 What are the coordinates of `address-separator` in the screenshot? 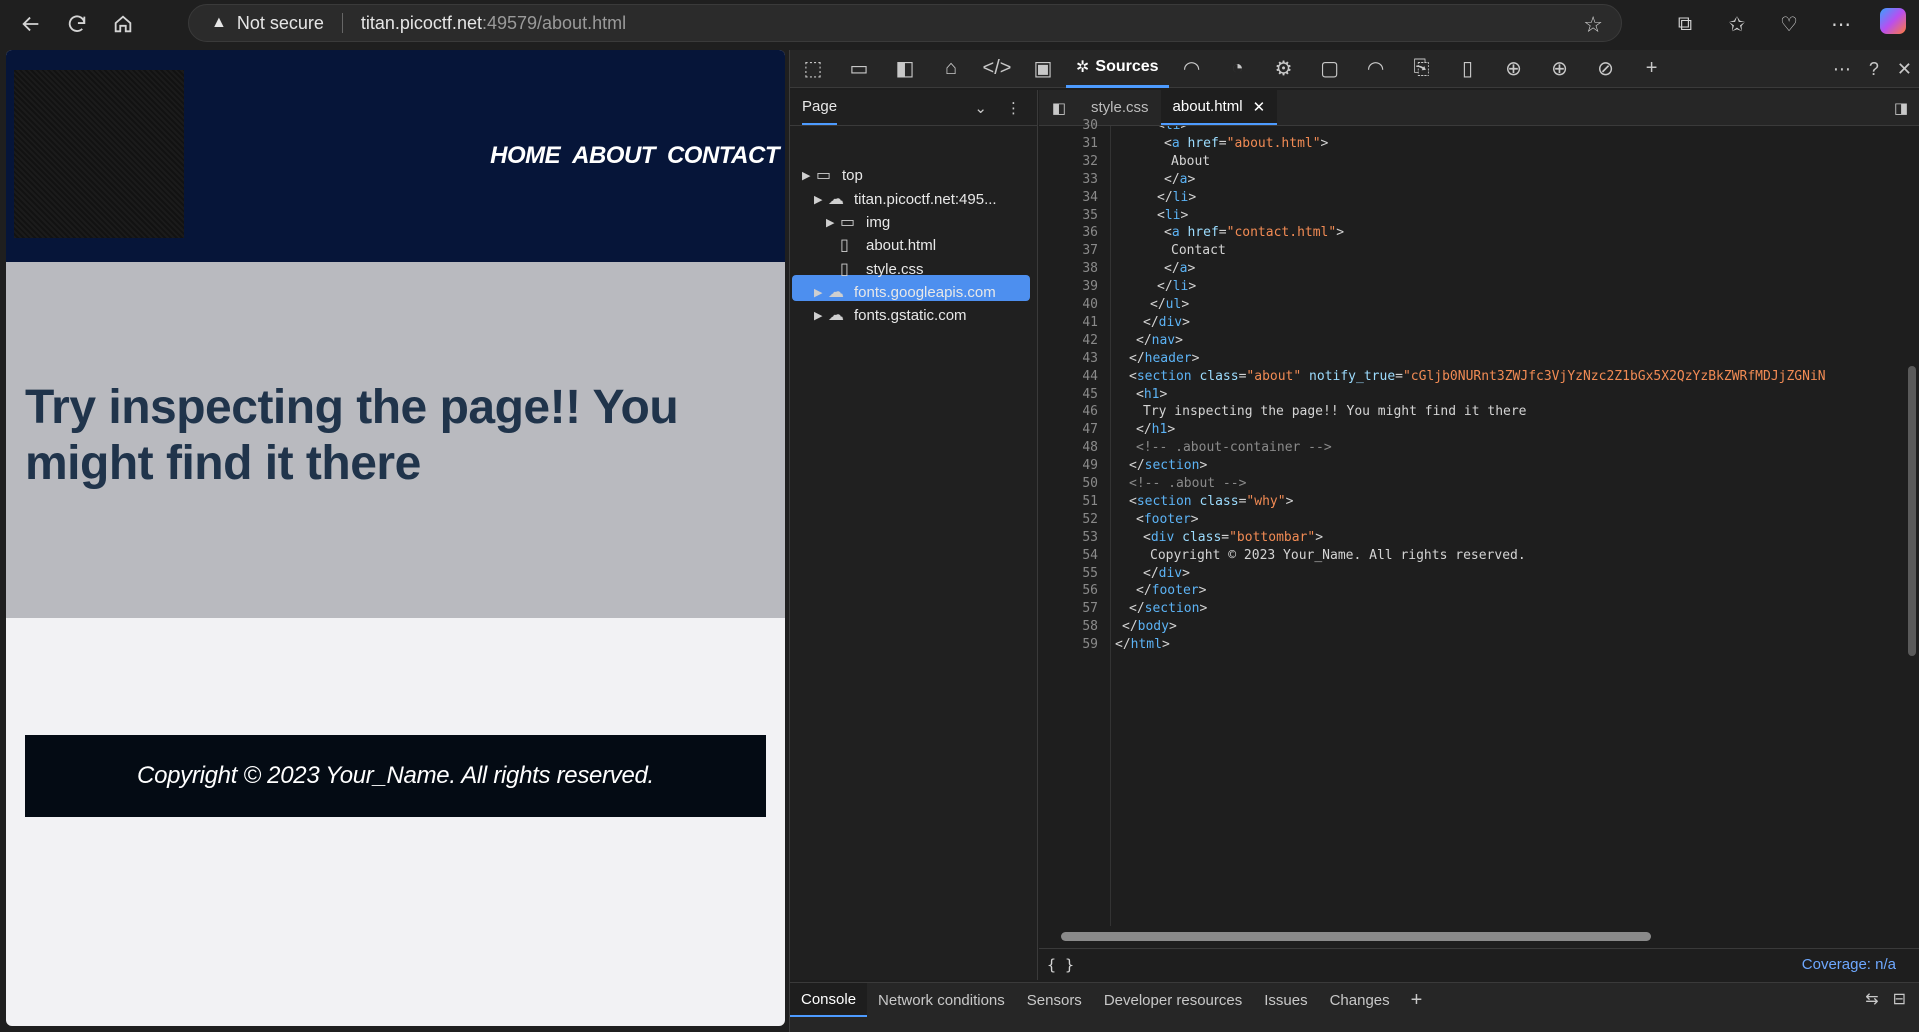 It's located at (342, 23).